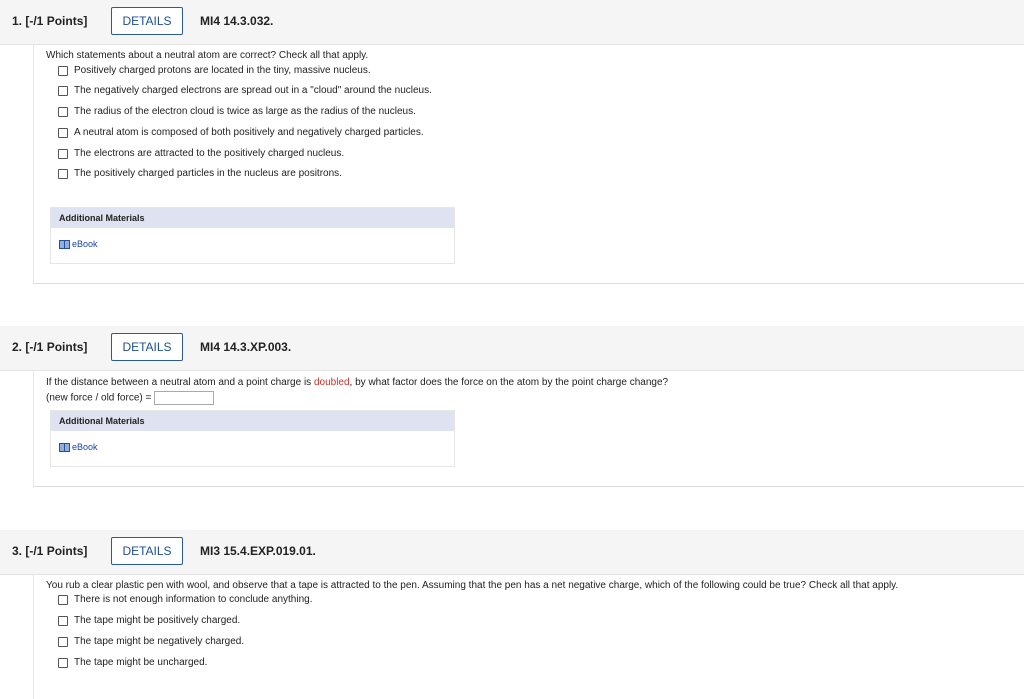 The image size is (1024, 699). What do you see at coordinates (512, 348) in the screenshot?
I see `question-2-header: 2. [-/1 Points] DETAILS MI4 14.3.XP.003.` at bounding box center [512, 348].